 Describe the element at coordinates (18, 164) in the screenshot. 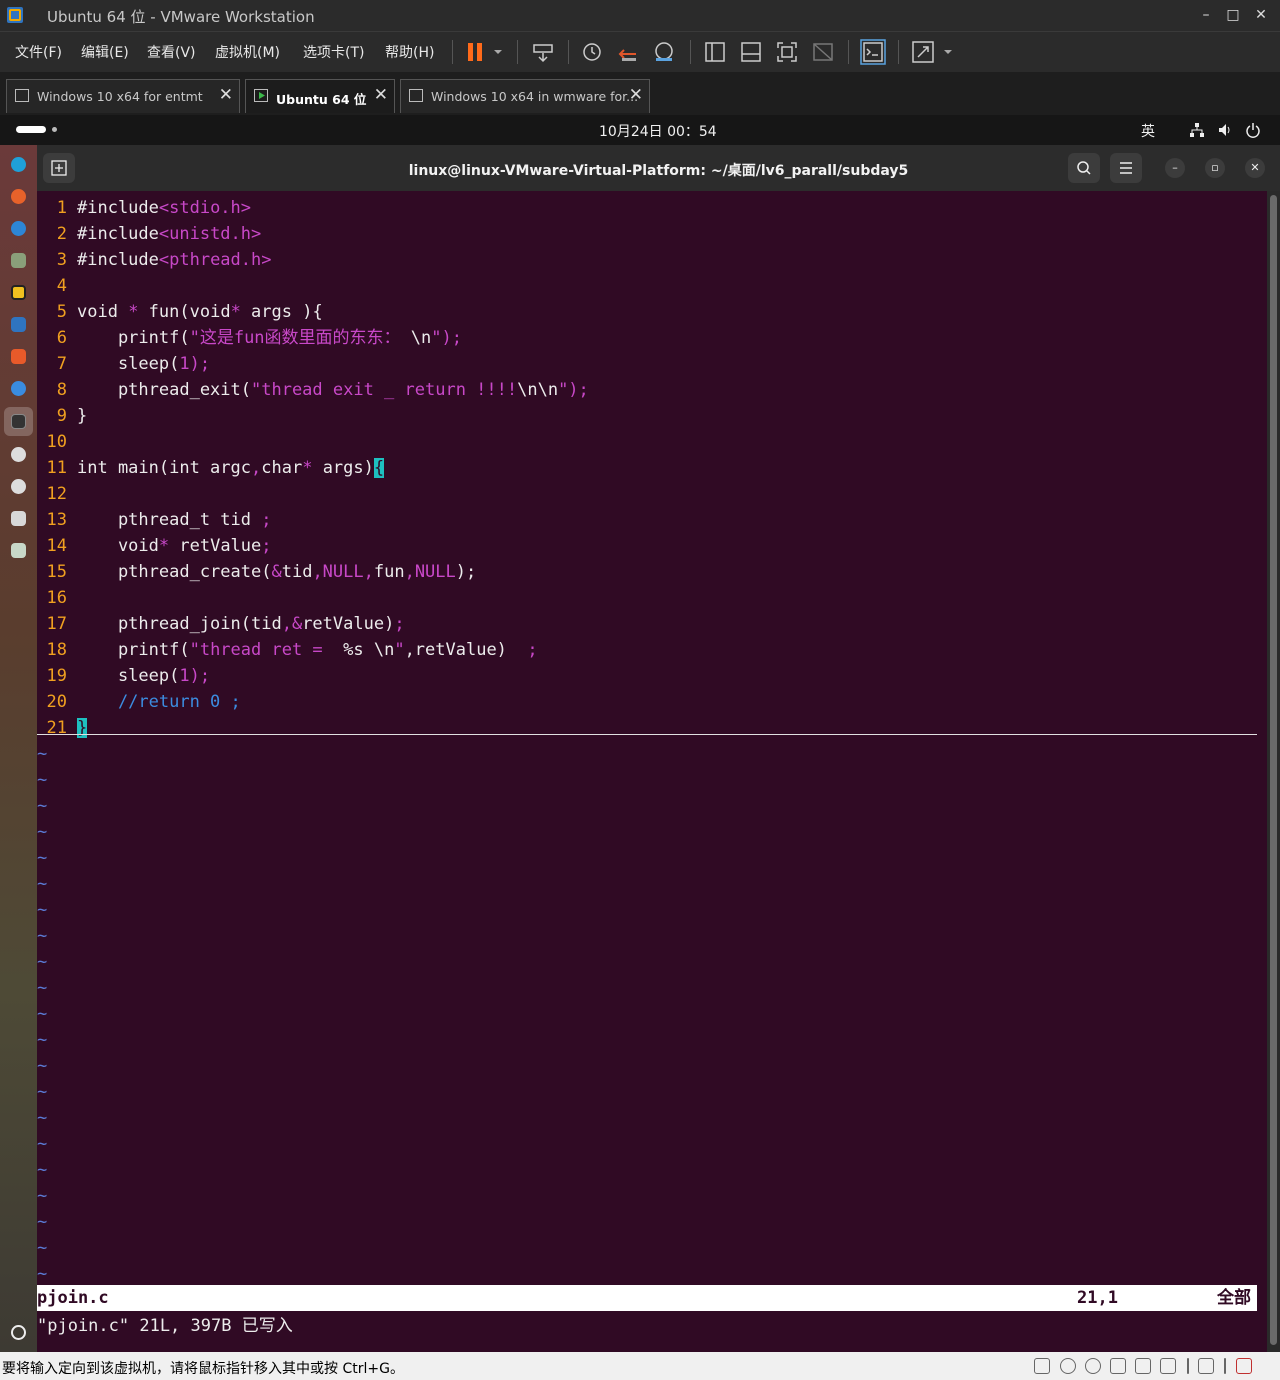

I see `edge-browser-icon` at that location.